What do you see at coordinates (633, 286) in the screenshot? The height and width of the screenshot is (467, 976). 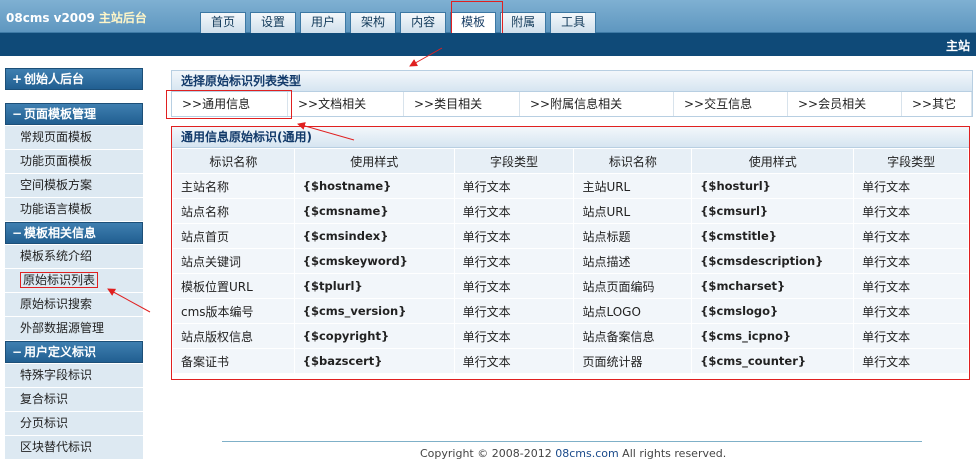 I see `table-cell: 站点页面编码` at bounding box center [633, 286].